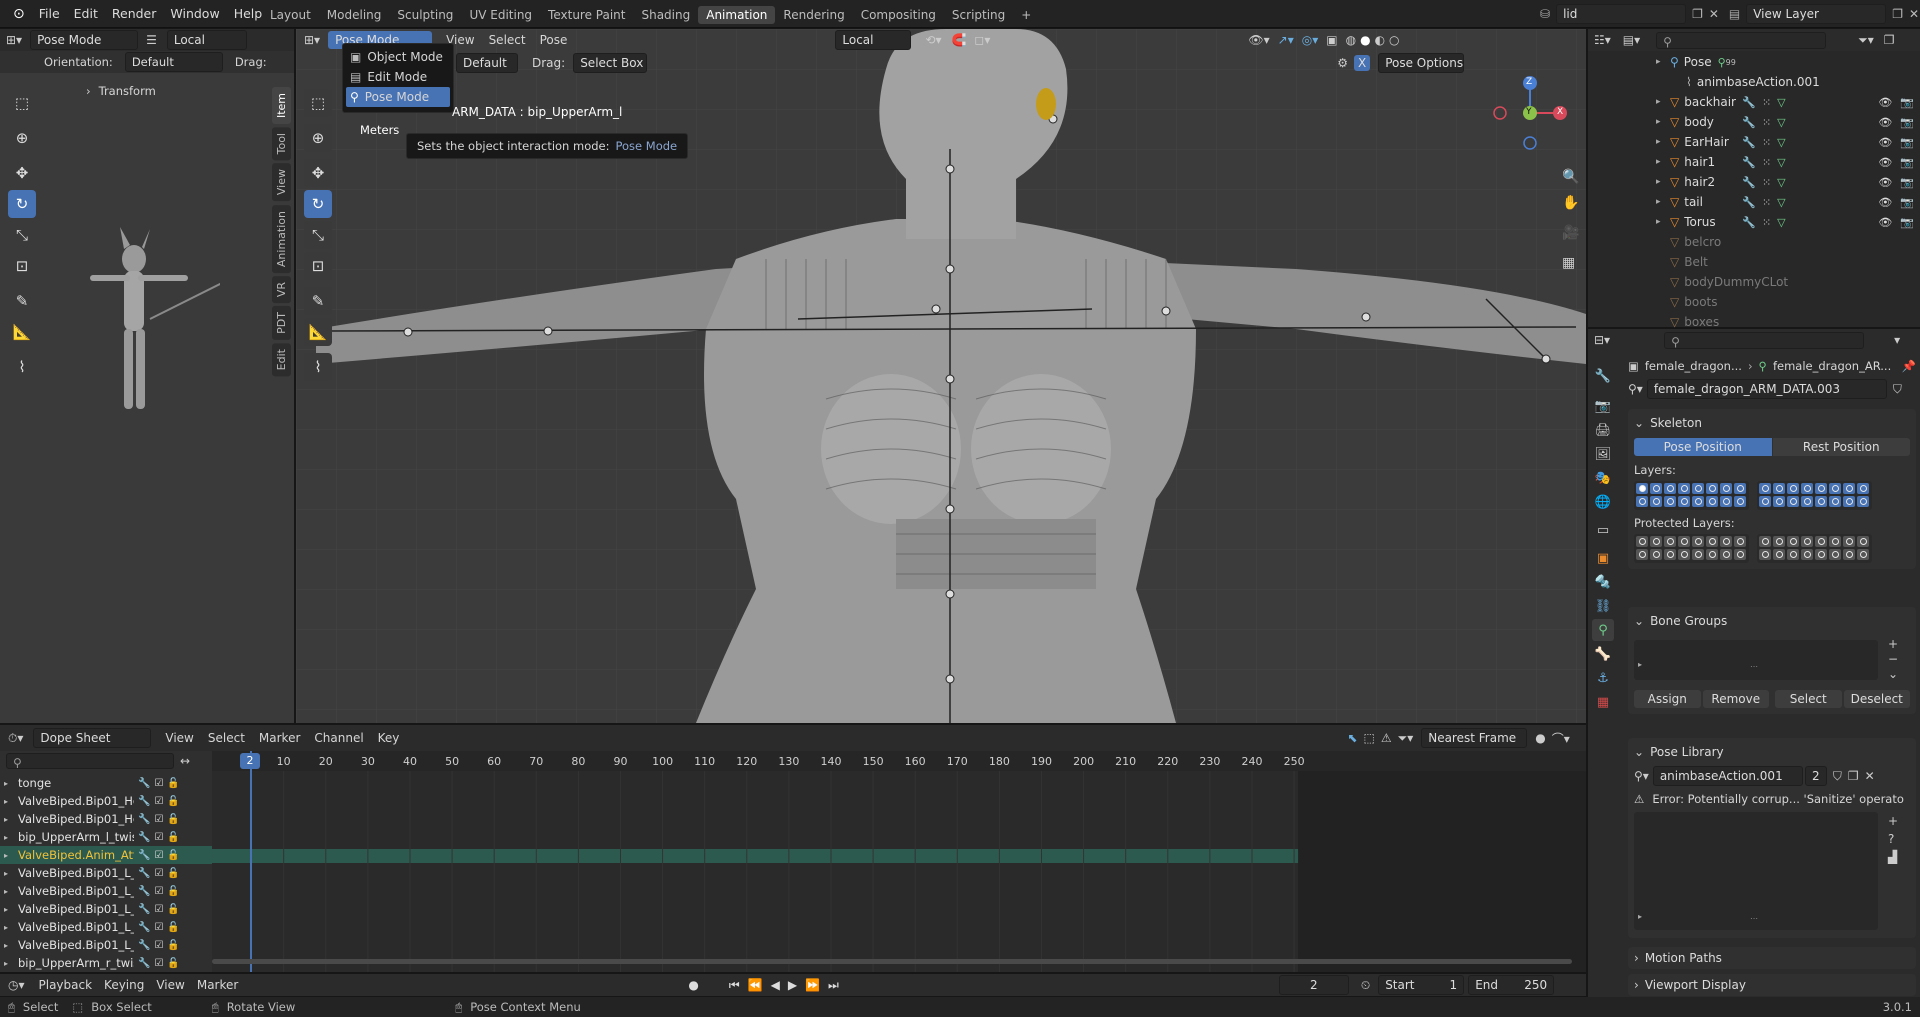 The height and width of the screenshot is (1017, 1920). What do you see at coordinates (1772, 621) in the screenshot?
I see `bone-groups-header: ⌄ Bone Groups` at bounding box center [1772, 621].